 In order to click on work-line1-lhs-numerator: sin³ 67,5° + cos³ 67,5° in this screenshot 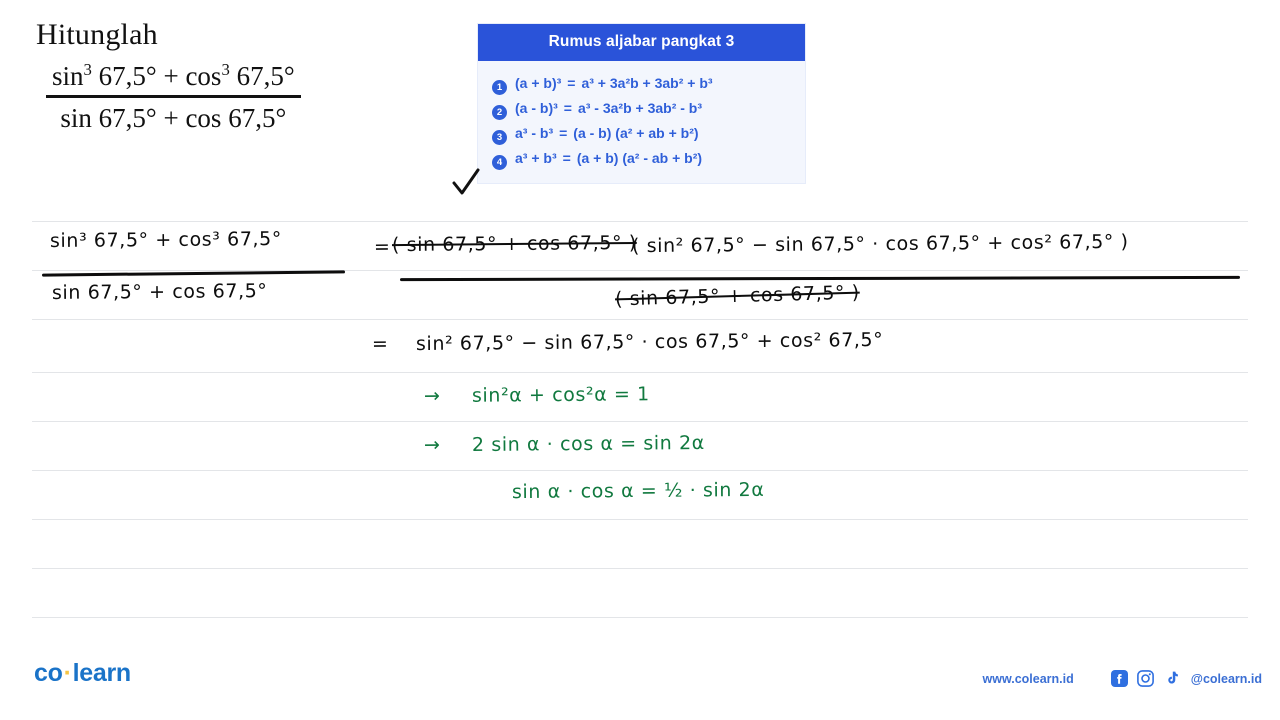, I will do `click(166, 240)`.